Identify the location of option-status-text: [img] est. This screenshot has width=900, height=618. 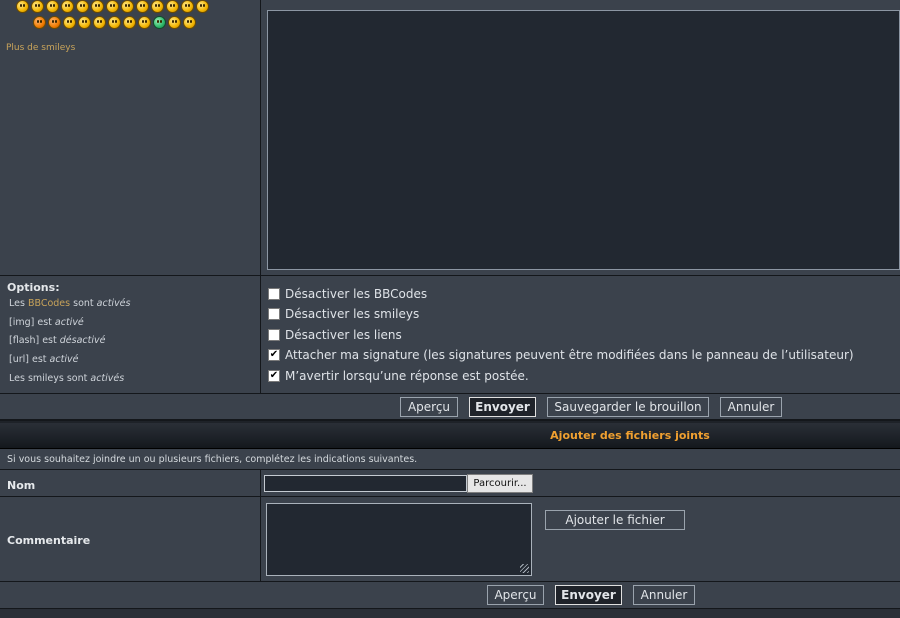
(32, 322).